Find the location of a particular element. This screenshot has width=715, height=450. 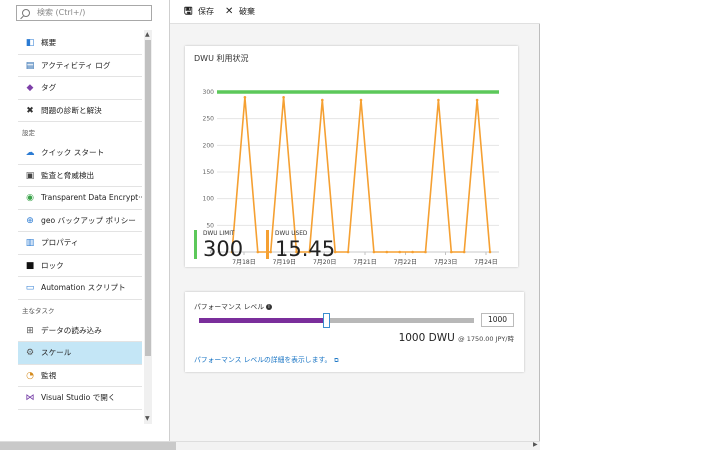

section-main-tasks: 主なタスク is located at coordinates (38, 310).